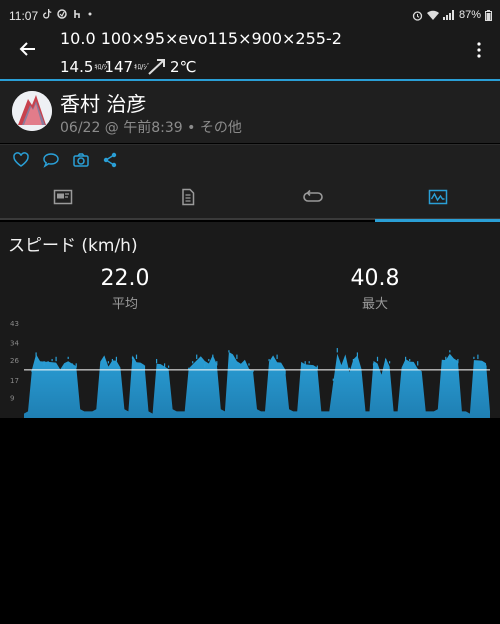  I want to click on speed-value: 14.5, so click(77, 67).